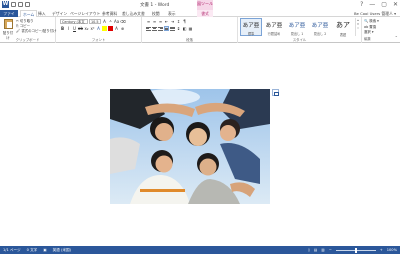  Describe the element at coordinates (148, 28) in the screenshot. I see `align-left-icon` at that location.